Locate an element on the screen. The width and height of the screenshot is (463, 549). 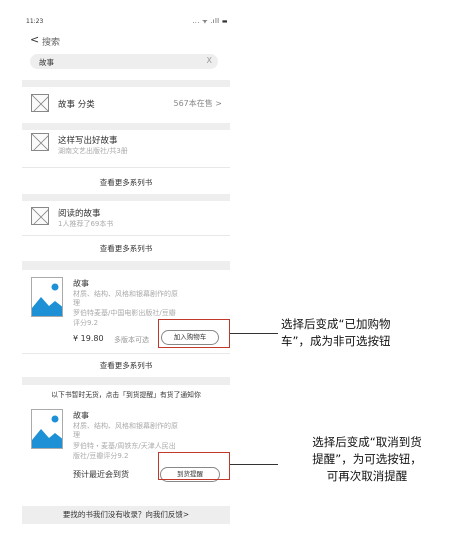
annotation-line-text: 可再次取消提醒 is located at coordinates (367, 476).